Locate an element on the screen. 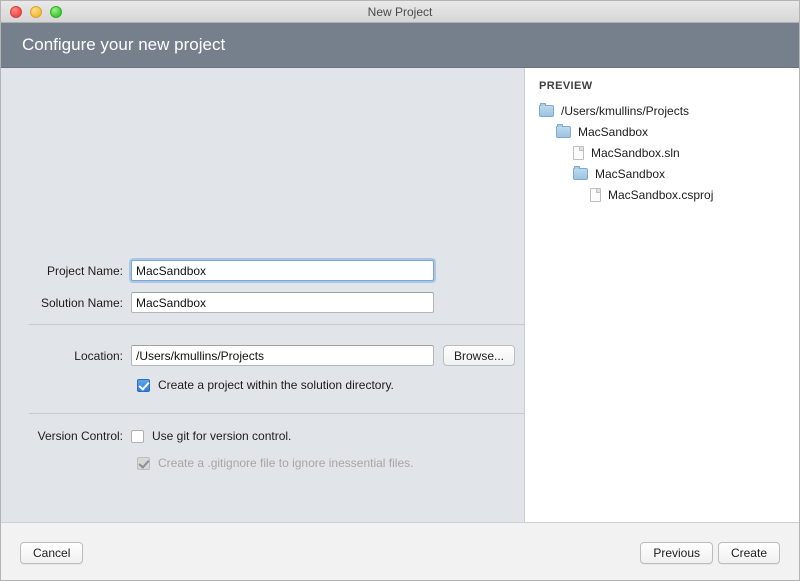  location-label: Location: is located at coordinates (98, 355).